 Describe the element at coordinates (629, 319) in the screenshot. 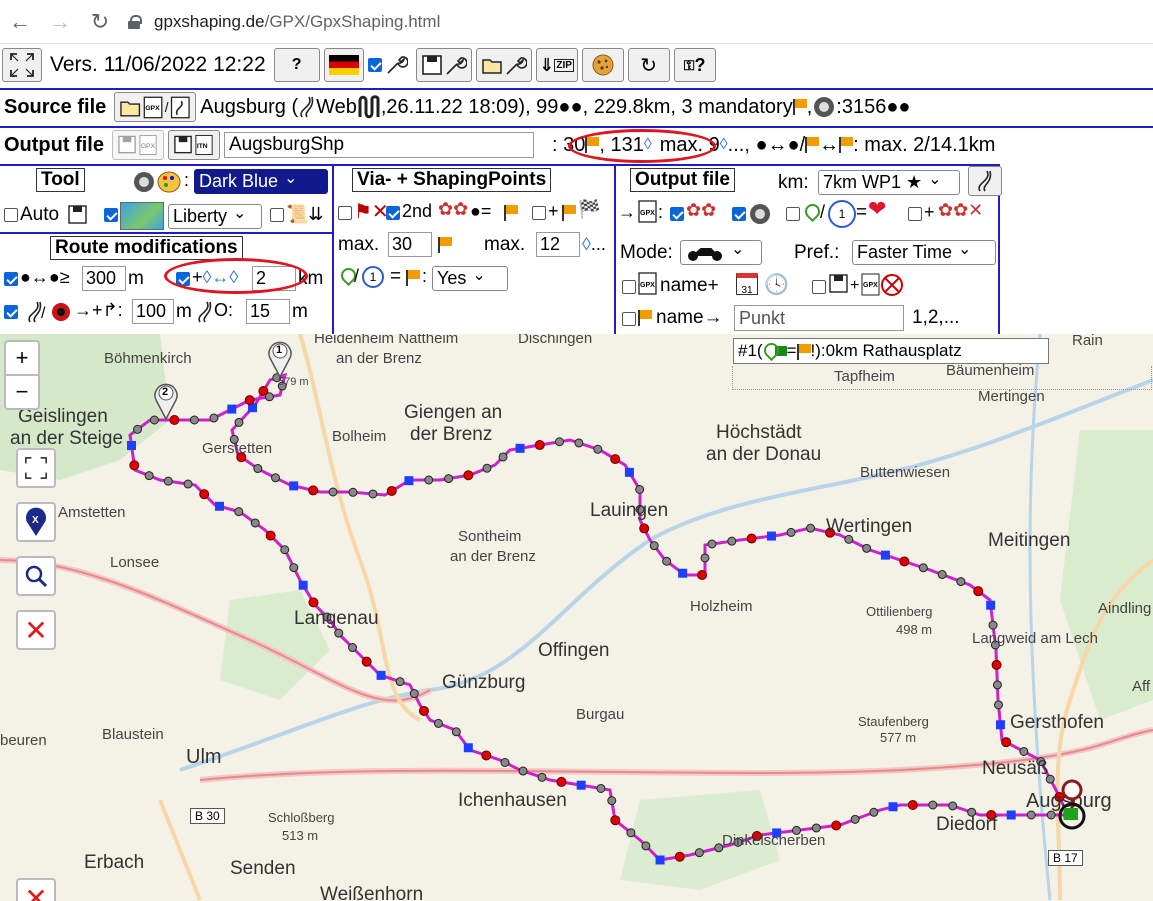

I see `name-arrow-checkbox` at that location.